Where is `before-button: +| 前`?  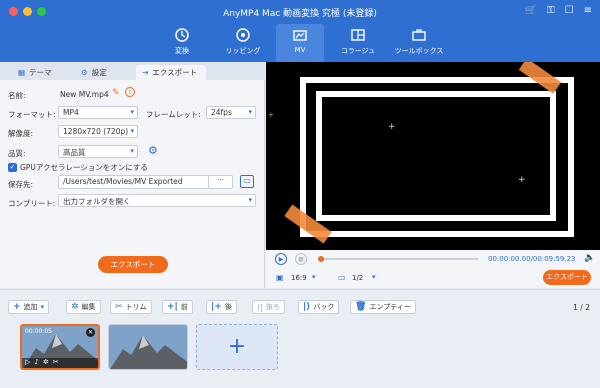 before-button: +| 前 is located at coordinates (177, 307).